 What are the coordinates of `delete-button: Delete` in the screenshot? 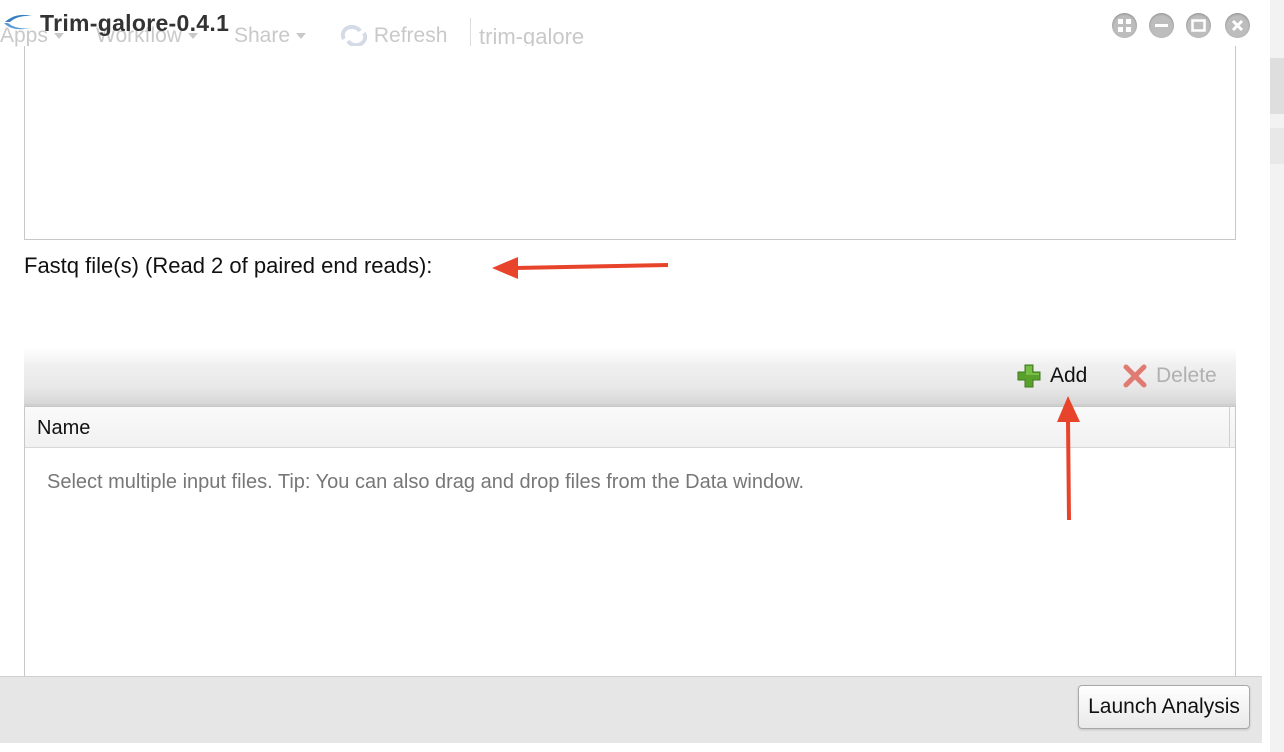 It's located at (1169, 376).